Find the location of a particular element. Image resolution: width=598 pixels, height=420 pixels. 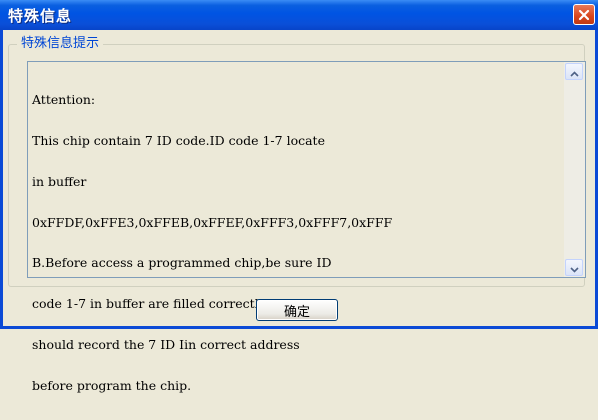

chevron-up-icon is located at coordinates (574, 71).